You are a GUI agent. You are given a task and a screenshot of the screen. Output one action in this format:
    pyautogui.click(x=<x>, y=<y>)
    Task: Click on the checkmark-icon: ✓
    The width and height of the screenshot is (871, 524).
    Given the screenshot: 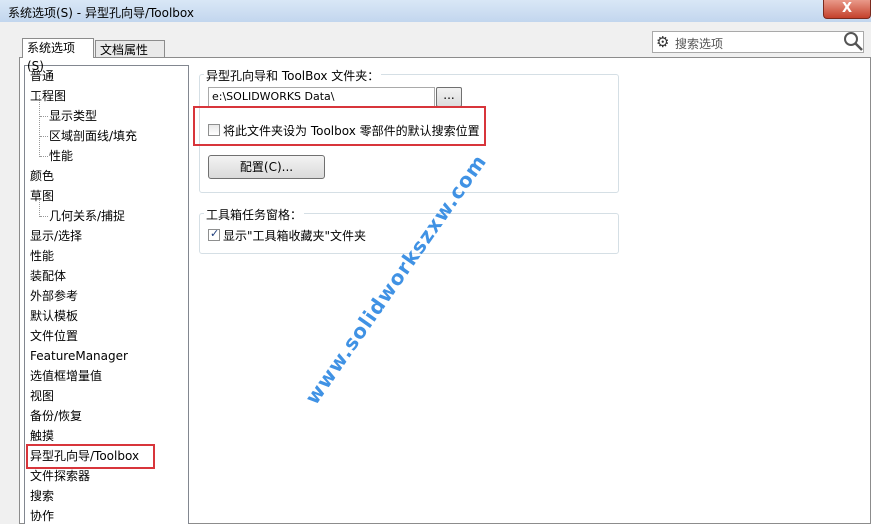 What is the action you would take?
    pyautogui.click(x=215, y=233)
    